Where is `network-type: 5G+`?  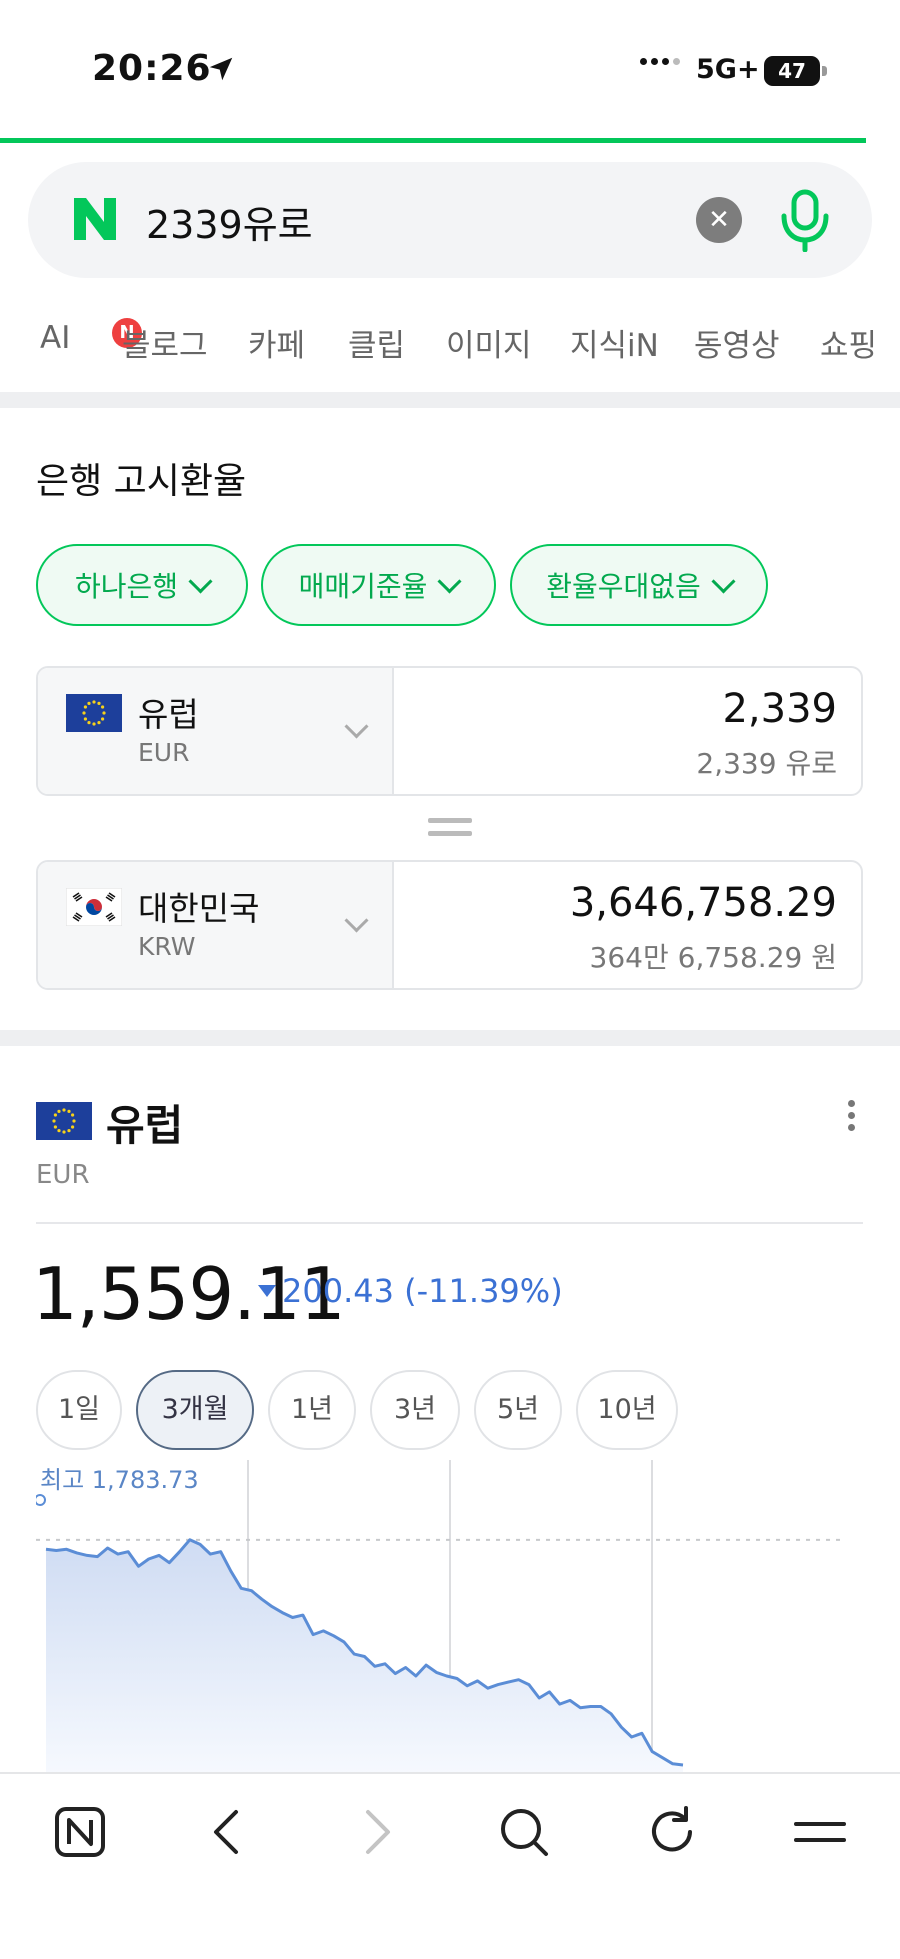
network-type: 5G+ is located at coordinates (728, 69).